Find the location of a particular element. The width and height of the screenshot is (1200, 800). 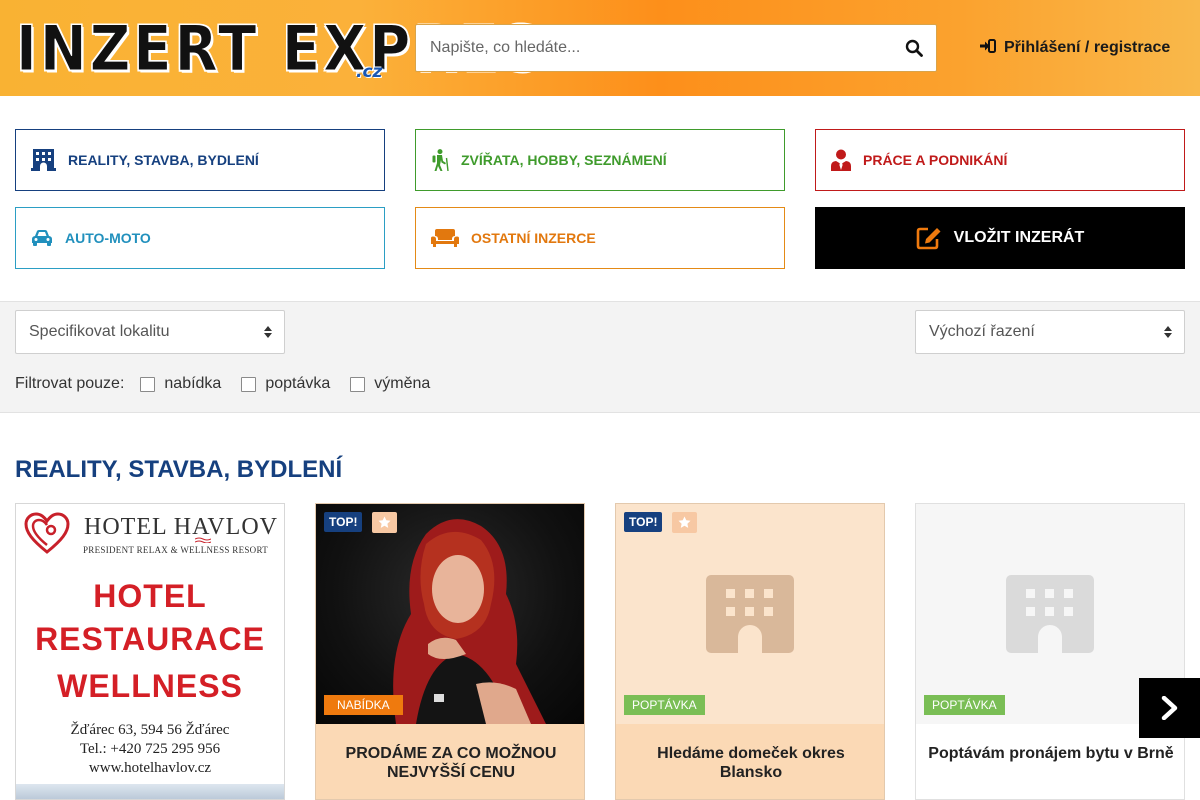

checkbox-label: výměna is located at coordinates (402, 383).